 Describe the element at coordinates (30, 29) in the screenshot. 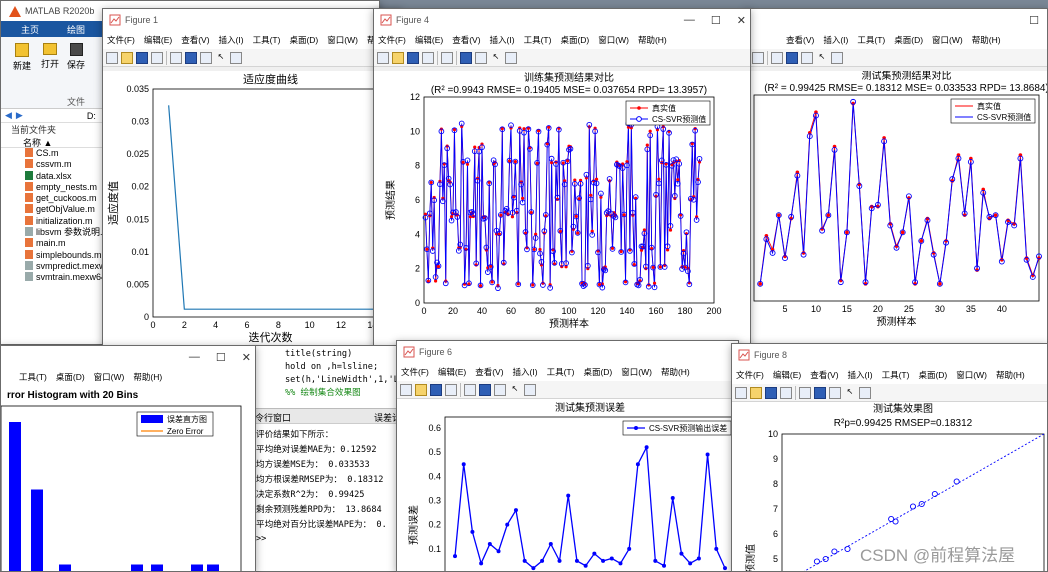

I see `tab-home: 主页` at that location.